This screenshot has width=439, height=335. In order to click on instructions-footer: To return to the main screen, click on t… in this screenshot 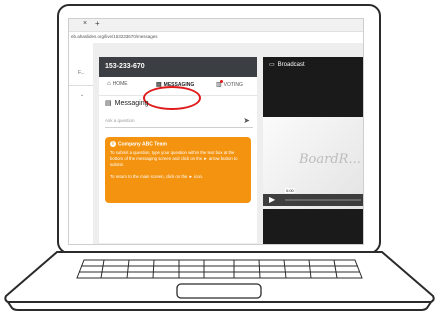, I will do `click(157, 177)`.